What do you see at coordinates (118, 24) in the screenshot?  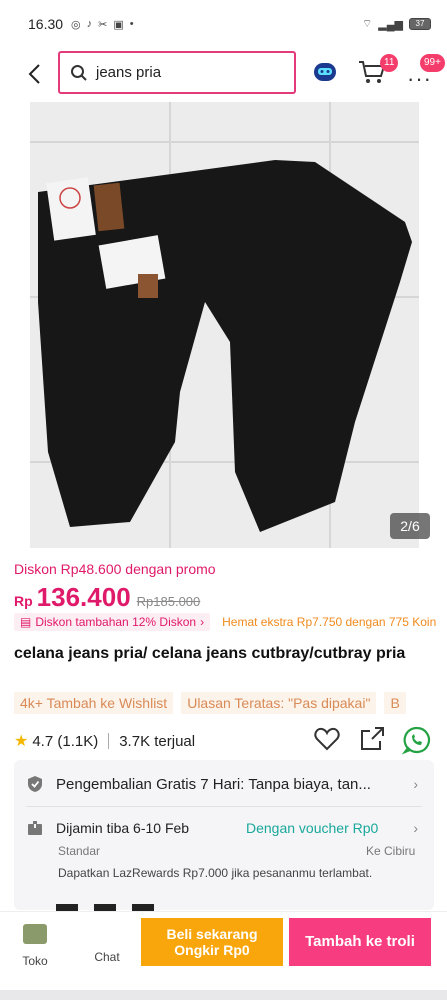 I see `shopping-bag-icon: ▣` at bounding box center [118, 24].